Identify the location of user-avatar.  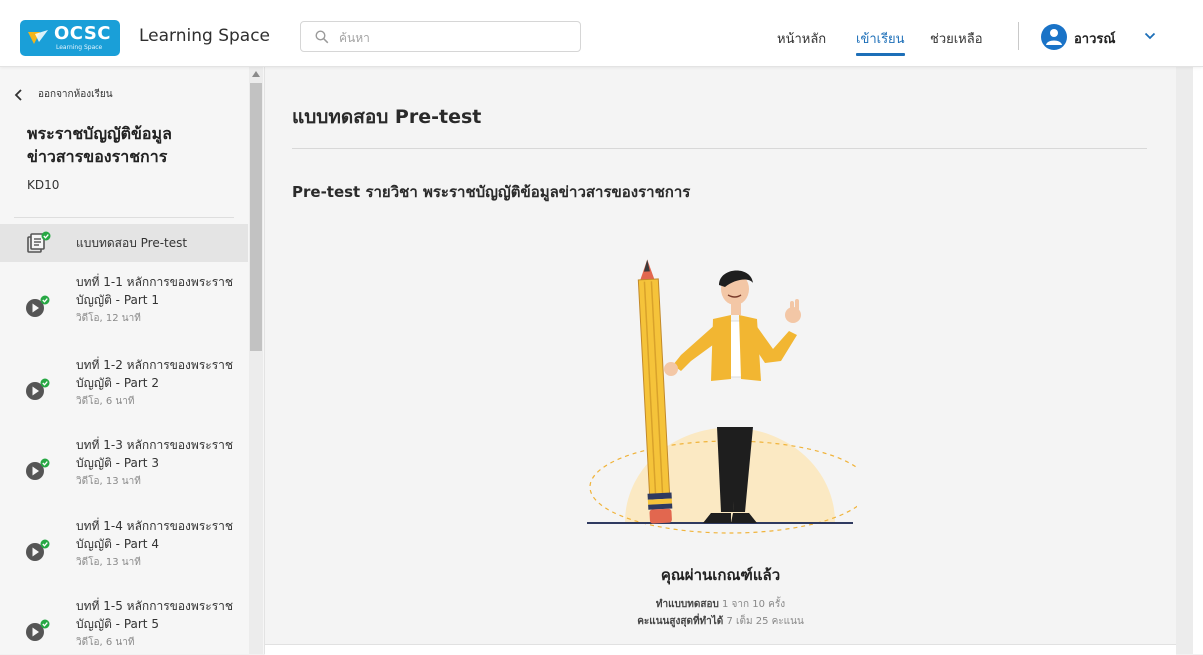
(1054, 37).